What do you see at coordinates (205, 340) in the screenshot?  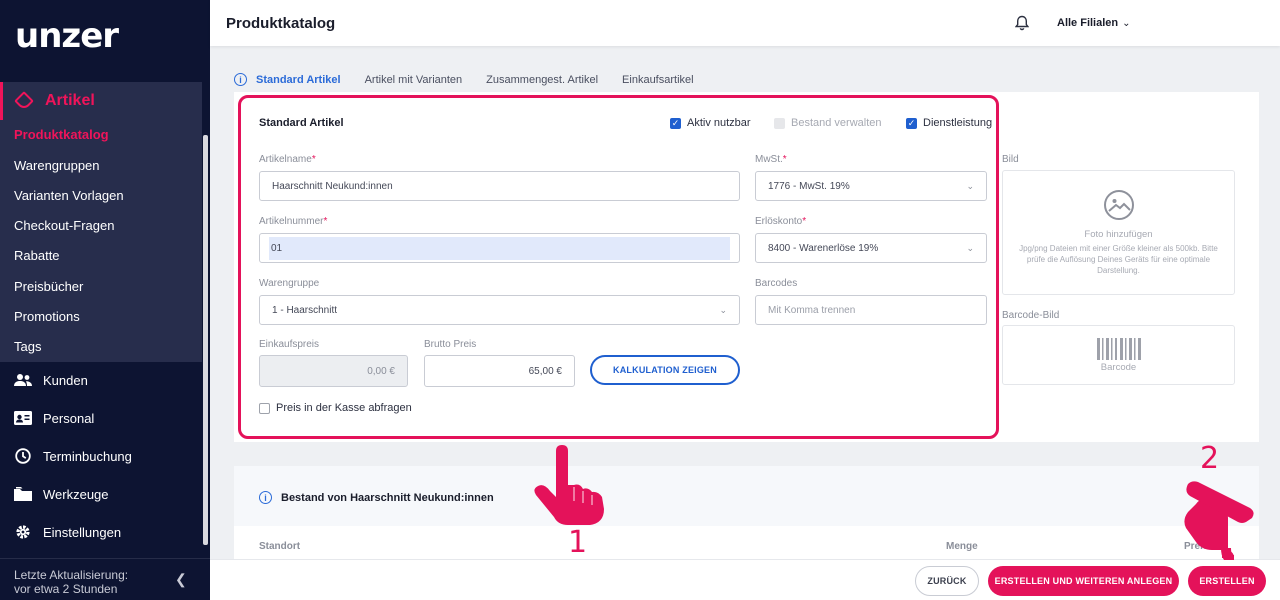 I see `sidebar-scrollbar` at bounding box center [205, 340].